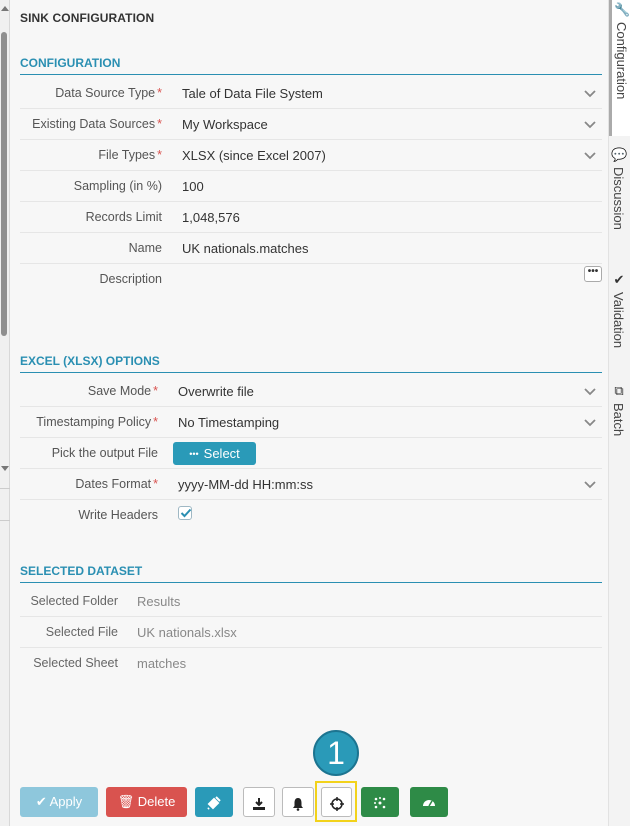 This screenshot has width=630, height=826. Describe the element at coordinates (81, 632) in the screenshot. I see `field-label: Selected File` at that location.